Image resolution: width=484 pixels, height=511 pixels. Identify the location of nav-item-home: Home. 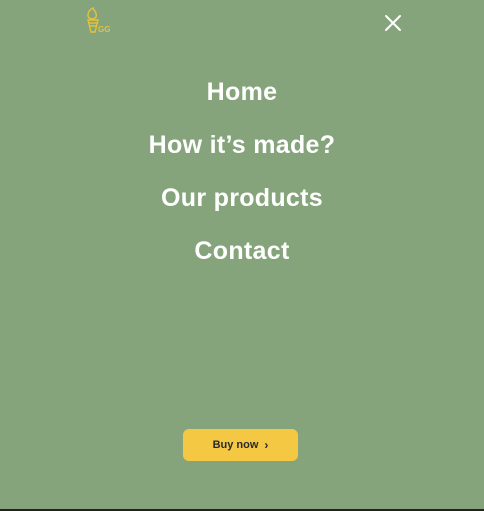
(242, 96).